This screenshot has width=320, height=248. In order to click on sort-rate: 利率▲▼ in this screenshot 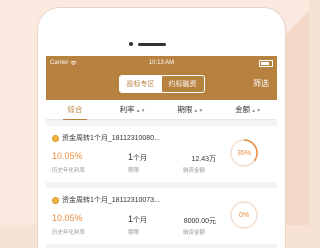, I will do `click(133, 109)`.